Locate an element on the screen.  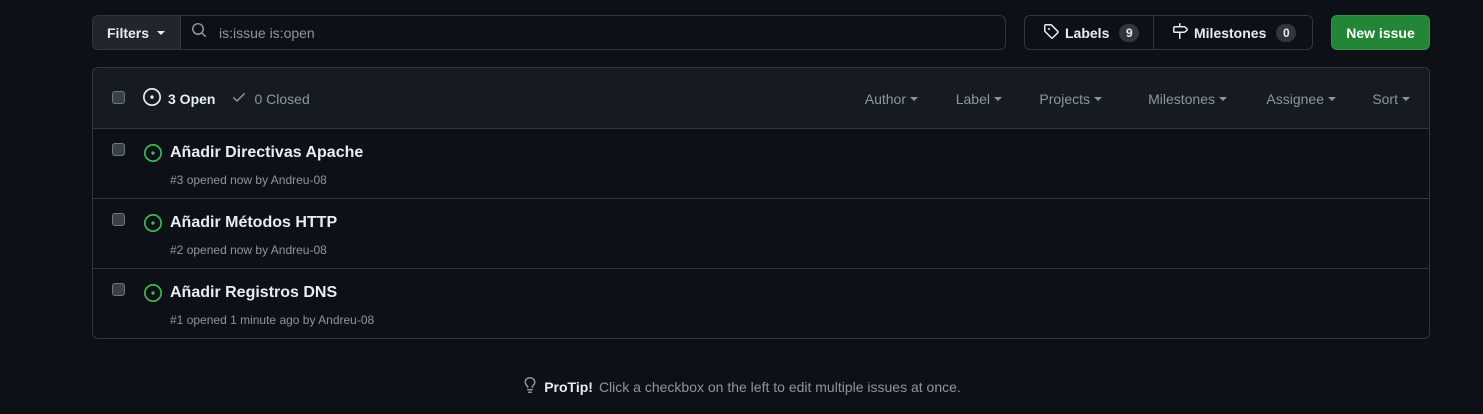
new-issue-button: New issue is located at coordinates (1380, 32).